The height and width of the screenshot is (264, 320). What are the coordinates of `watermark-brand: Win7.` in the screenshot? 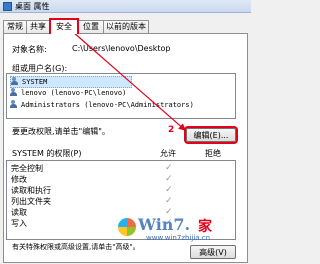 It's located at (164, 224).